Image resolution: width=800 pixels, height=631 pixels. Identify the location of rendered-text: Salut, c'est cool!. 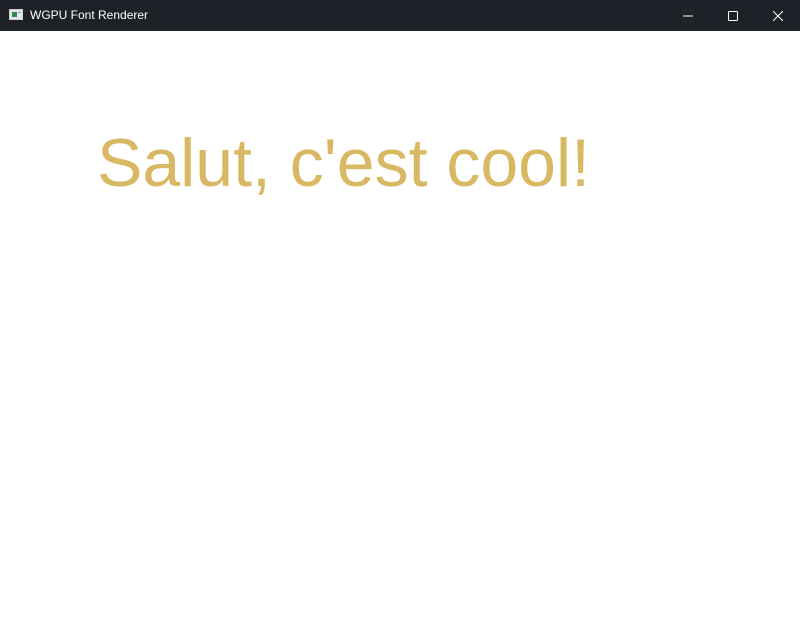
(343, 163).